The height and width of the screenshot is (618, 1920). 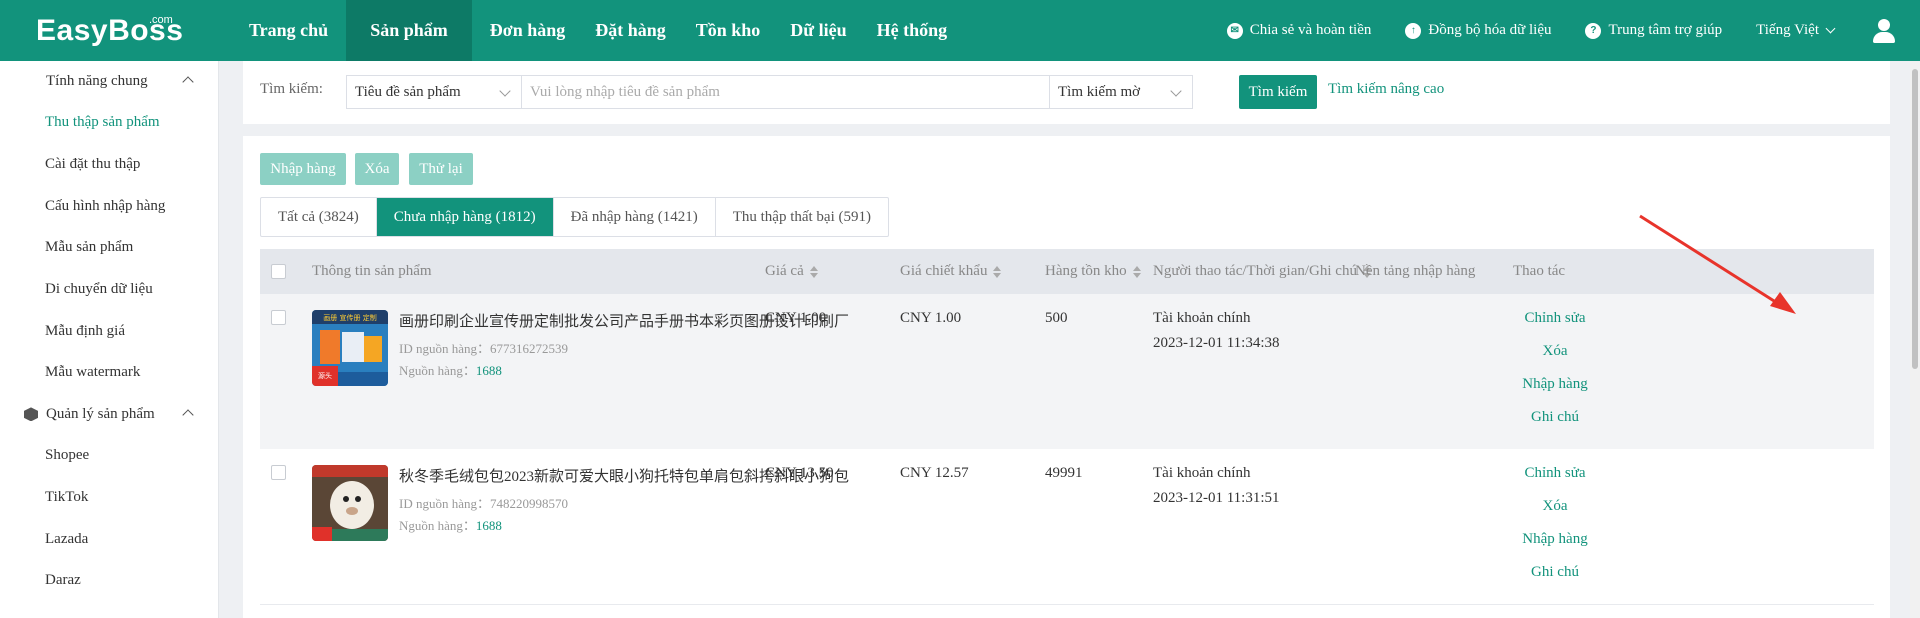 What do you see at coordinates (100, 413) in the screenshot?
I see `sidebar-group-label: Quản lý sản phẩm` at bounding box center [100, 413].